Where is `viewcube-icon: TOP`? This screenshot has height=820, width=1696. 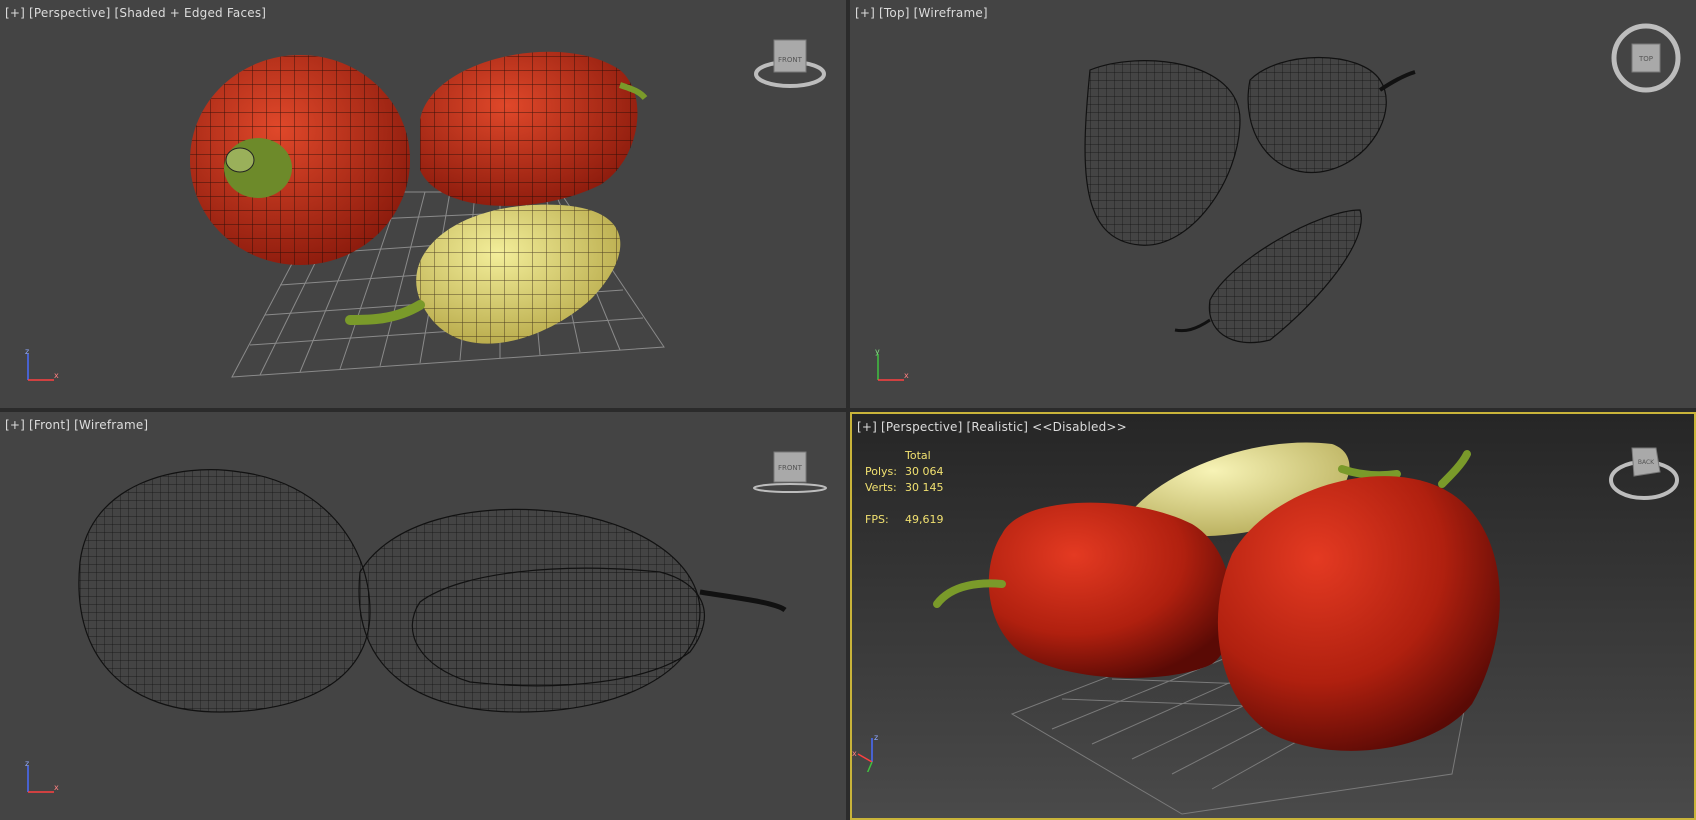
viewcube-icon: TOP is located at coordinates (1646, 58).